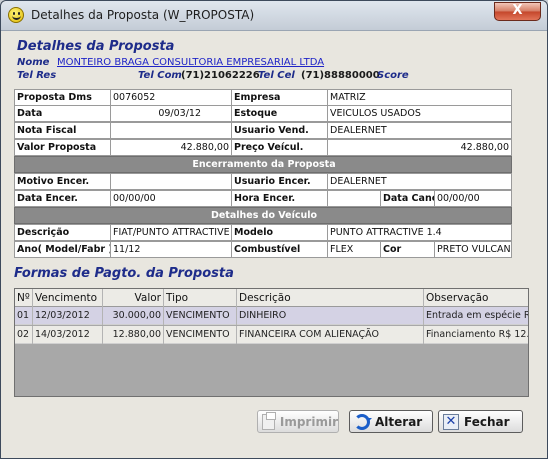 The image size is (548, 459). Describe the element at coordinates (33, 62) in the screenshot. I see `nome-label: Nome` at that location.